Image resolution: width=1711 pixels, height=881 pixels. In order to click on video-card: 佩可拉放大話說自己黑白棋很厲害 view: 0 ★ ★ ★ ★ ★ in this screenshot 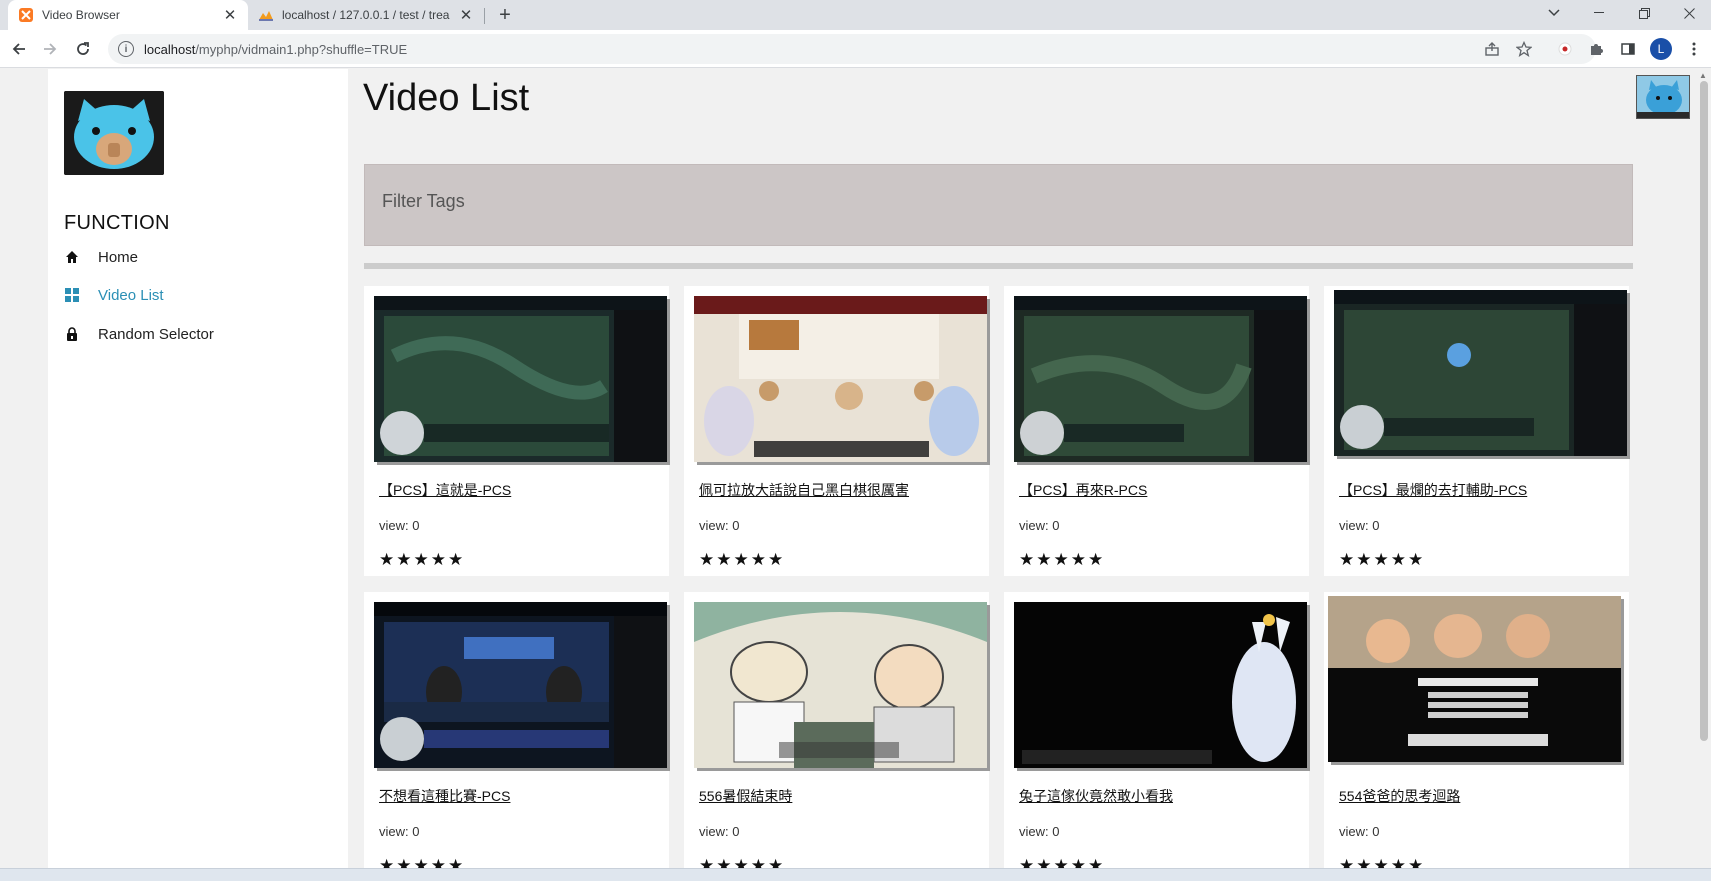, I will do `click(836, 431)`.